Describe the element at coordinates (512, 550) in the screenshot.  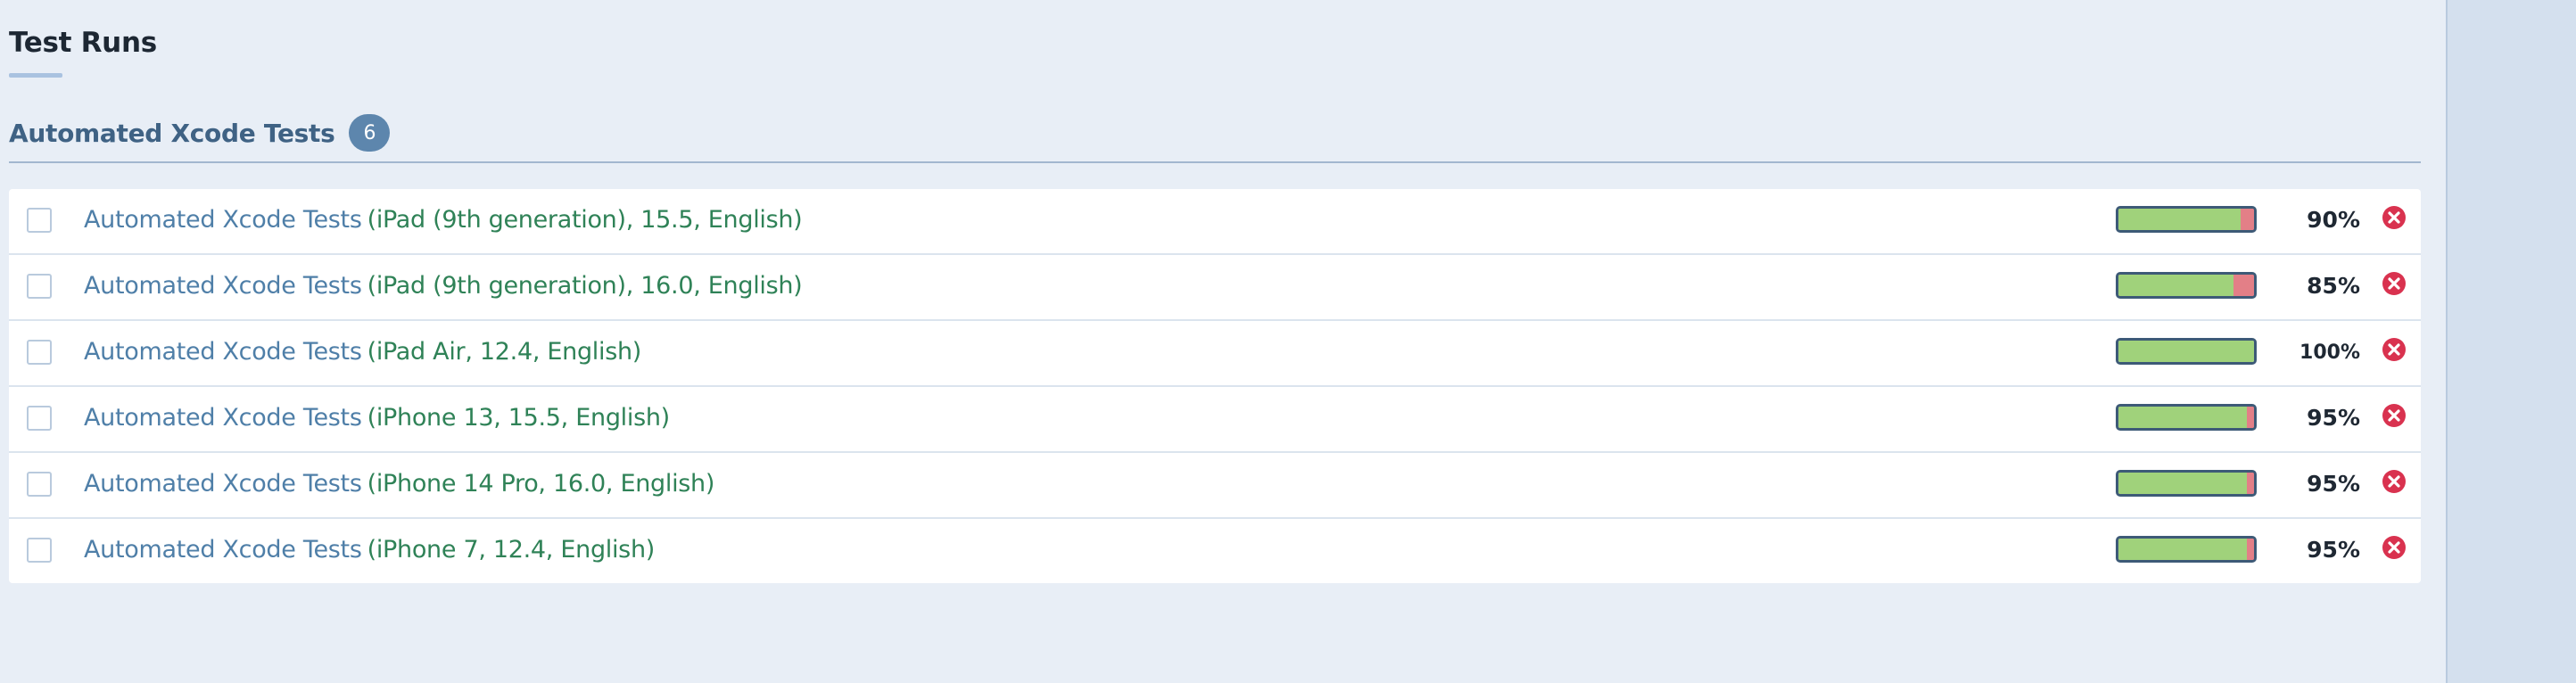
I see `test-run-config: (iPhone 7, 12.4, English)` at that location.